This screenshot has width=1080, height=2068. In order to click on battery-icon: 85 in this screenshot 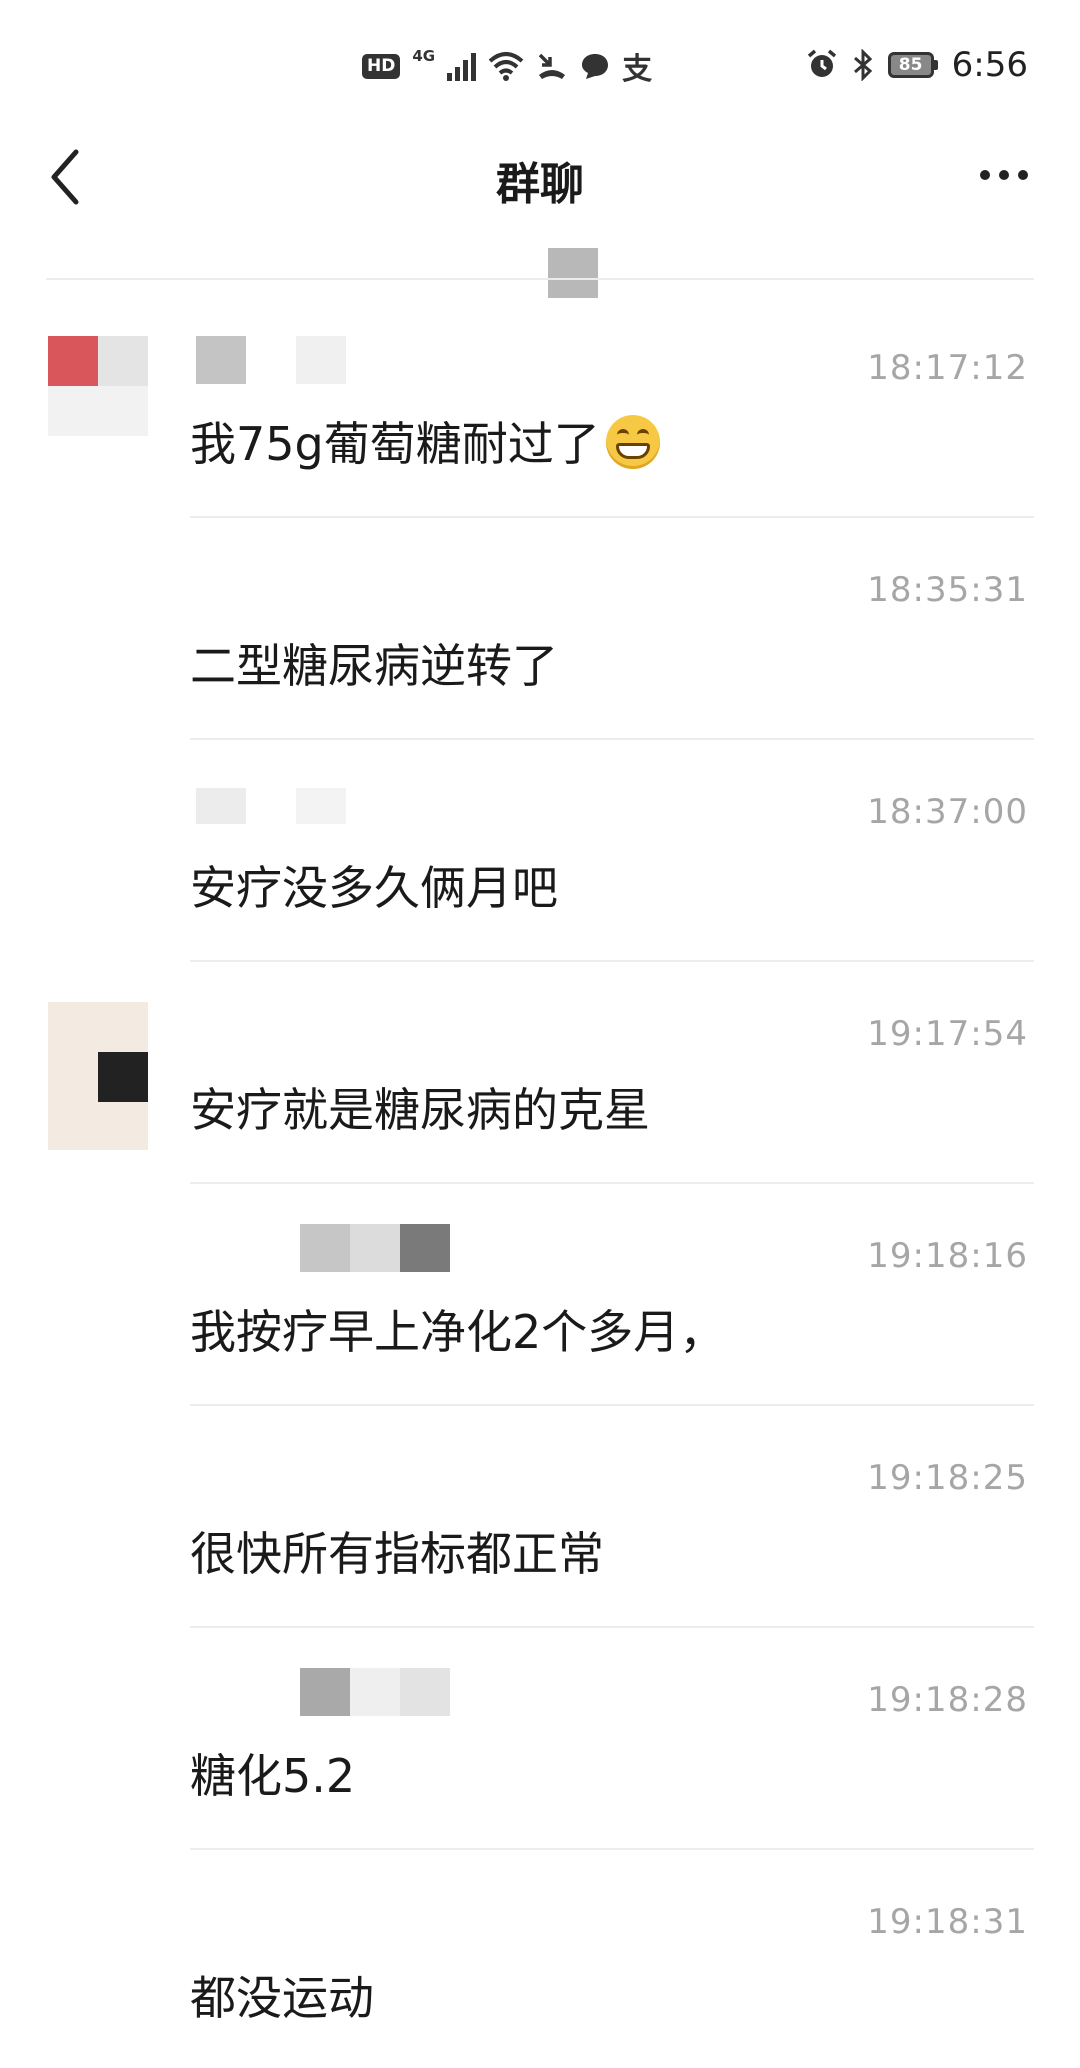, I will do `click(912, 65)`.